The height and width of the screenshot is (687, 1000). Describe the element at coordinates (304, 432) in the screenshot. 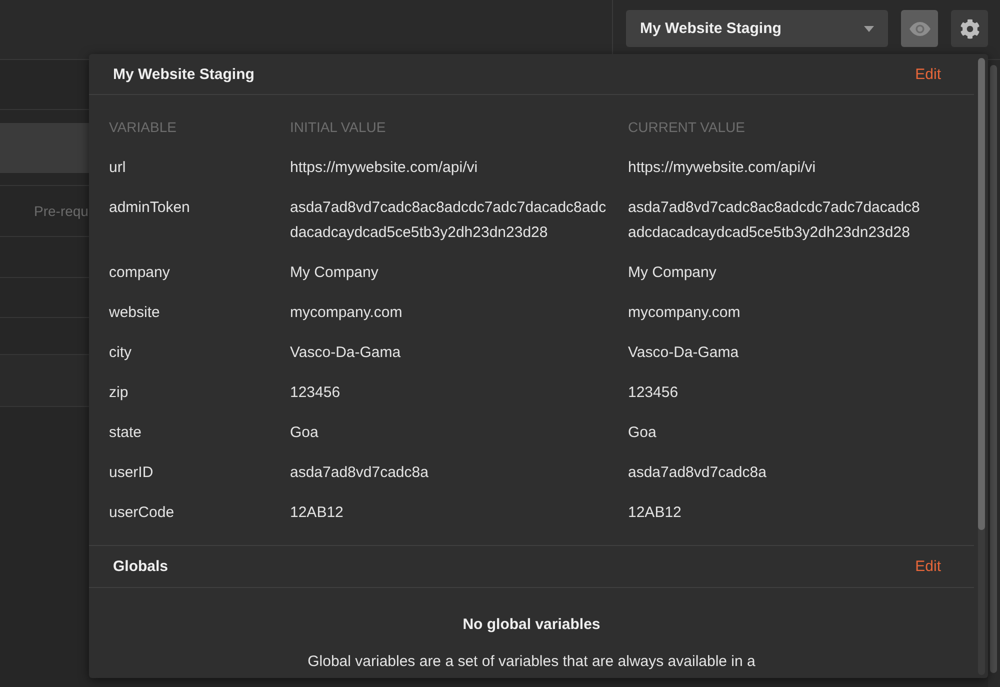

I see `initial-value: Goa` at that location.